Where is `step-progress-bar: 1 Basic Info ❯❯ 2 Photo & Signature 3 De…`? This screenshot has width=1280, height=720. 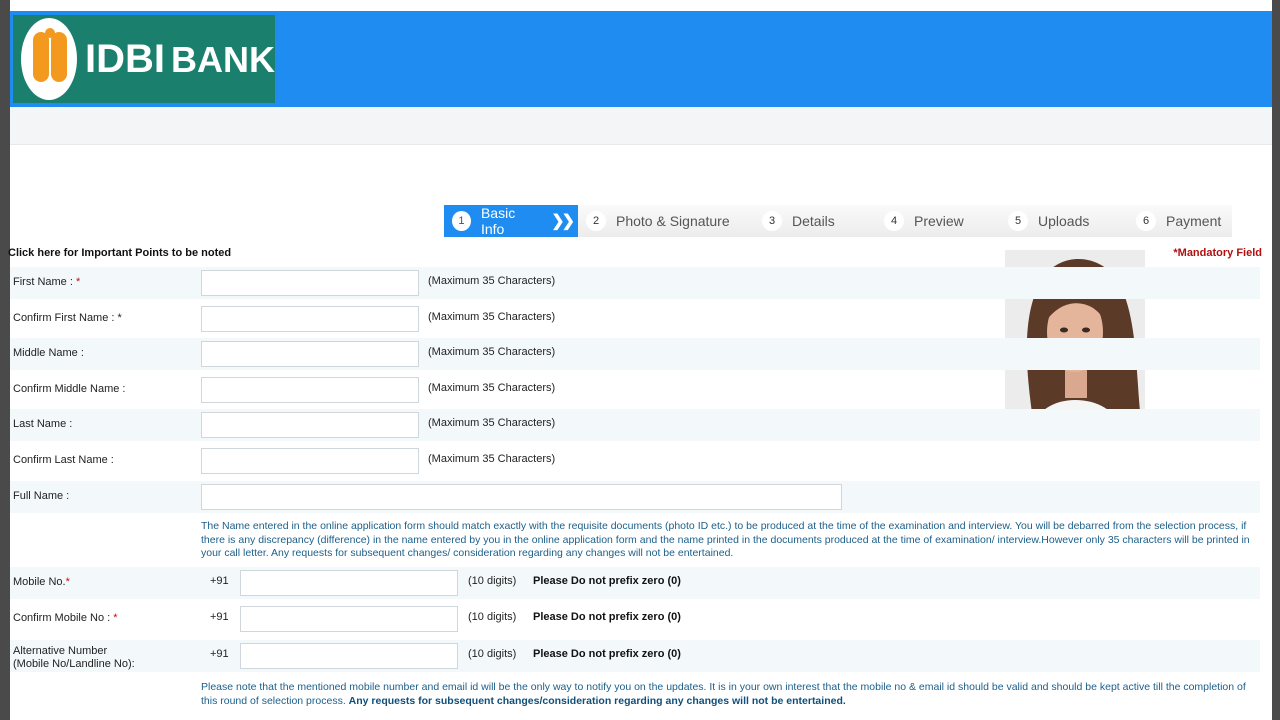 step-progress-bar: 1 Basic Info ❯❯ 2 Photo & Signature 3 De… is located at coordinates (838, 221).